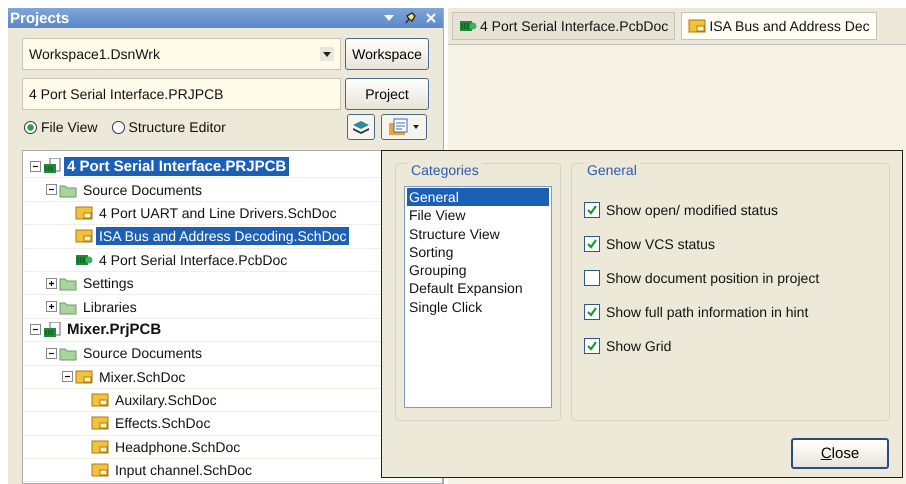 This screenshot has width=906, height=484. Describe the element at coordinates (410, 18) in the screenshot. I see `pin-icon` at that location.